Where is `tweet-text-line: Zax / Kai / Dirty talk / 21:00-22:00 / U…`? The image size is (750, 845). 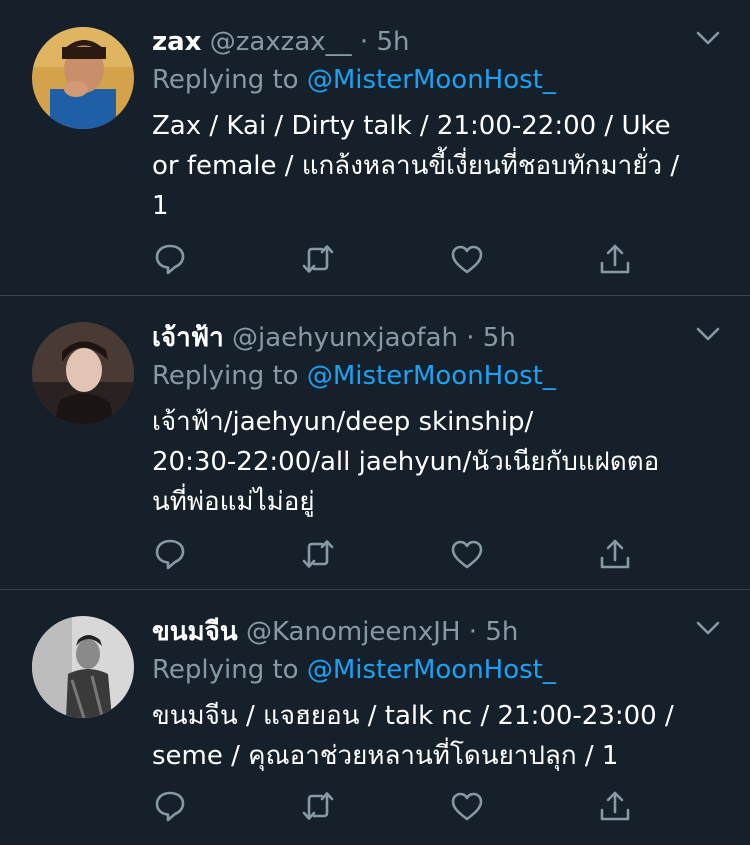
tweet-text-line: Zax / Kai / Dirty talk / 21:00-22:00 / U… is located at coordinates (411, 126).